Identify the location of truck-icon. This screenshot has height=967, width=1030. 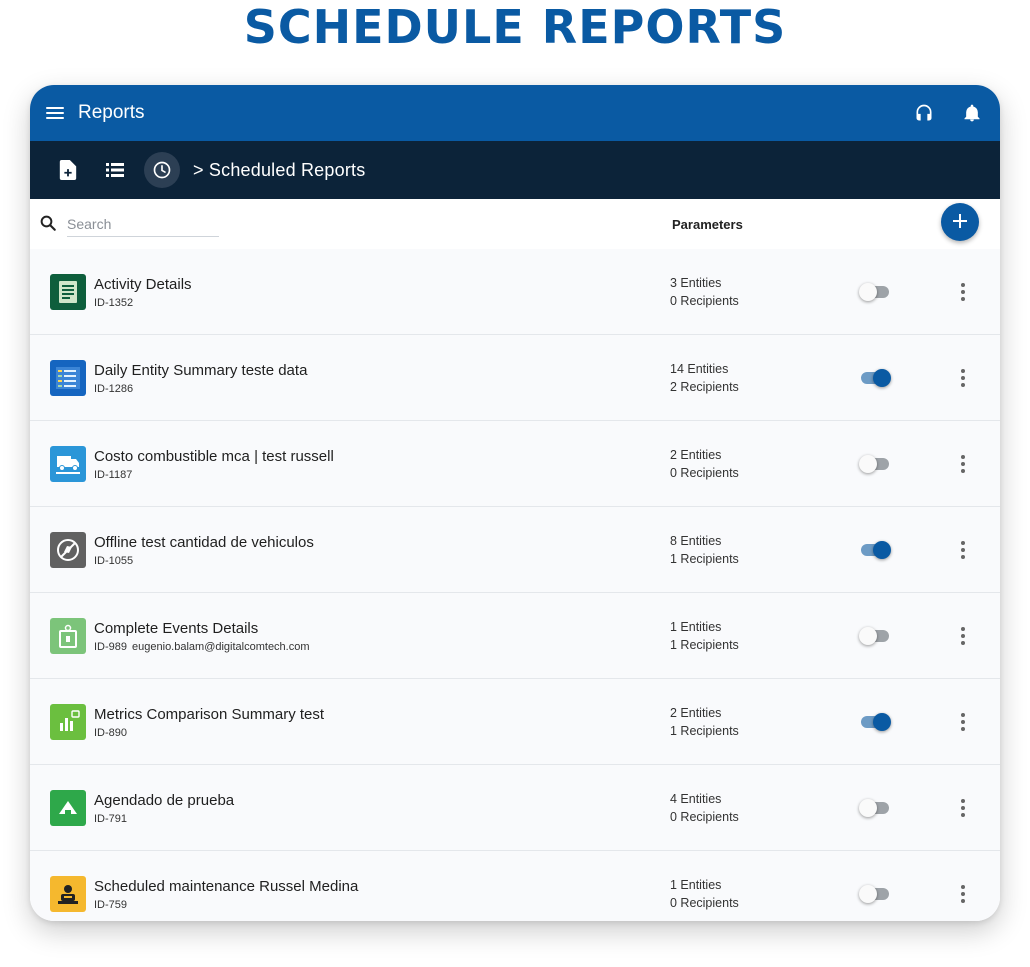
(68, 464).